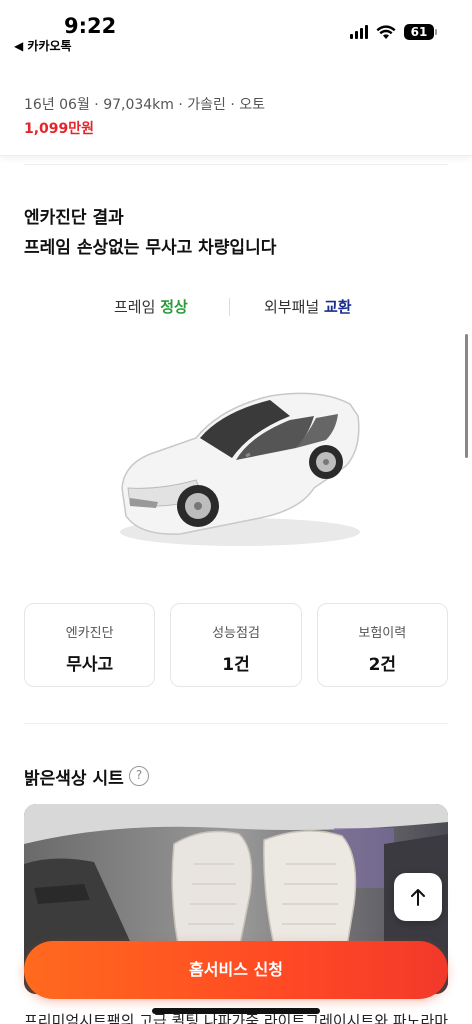 The width and height of the screenshot is (472, 1024). I want to click on battery-icon: 61, so click(420, 32).